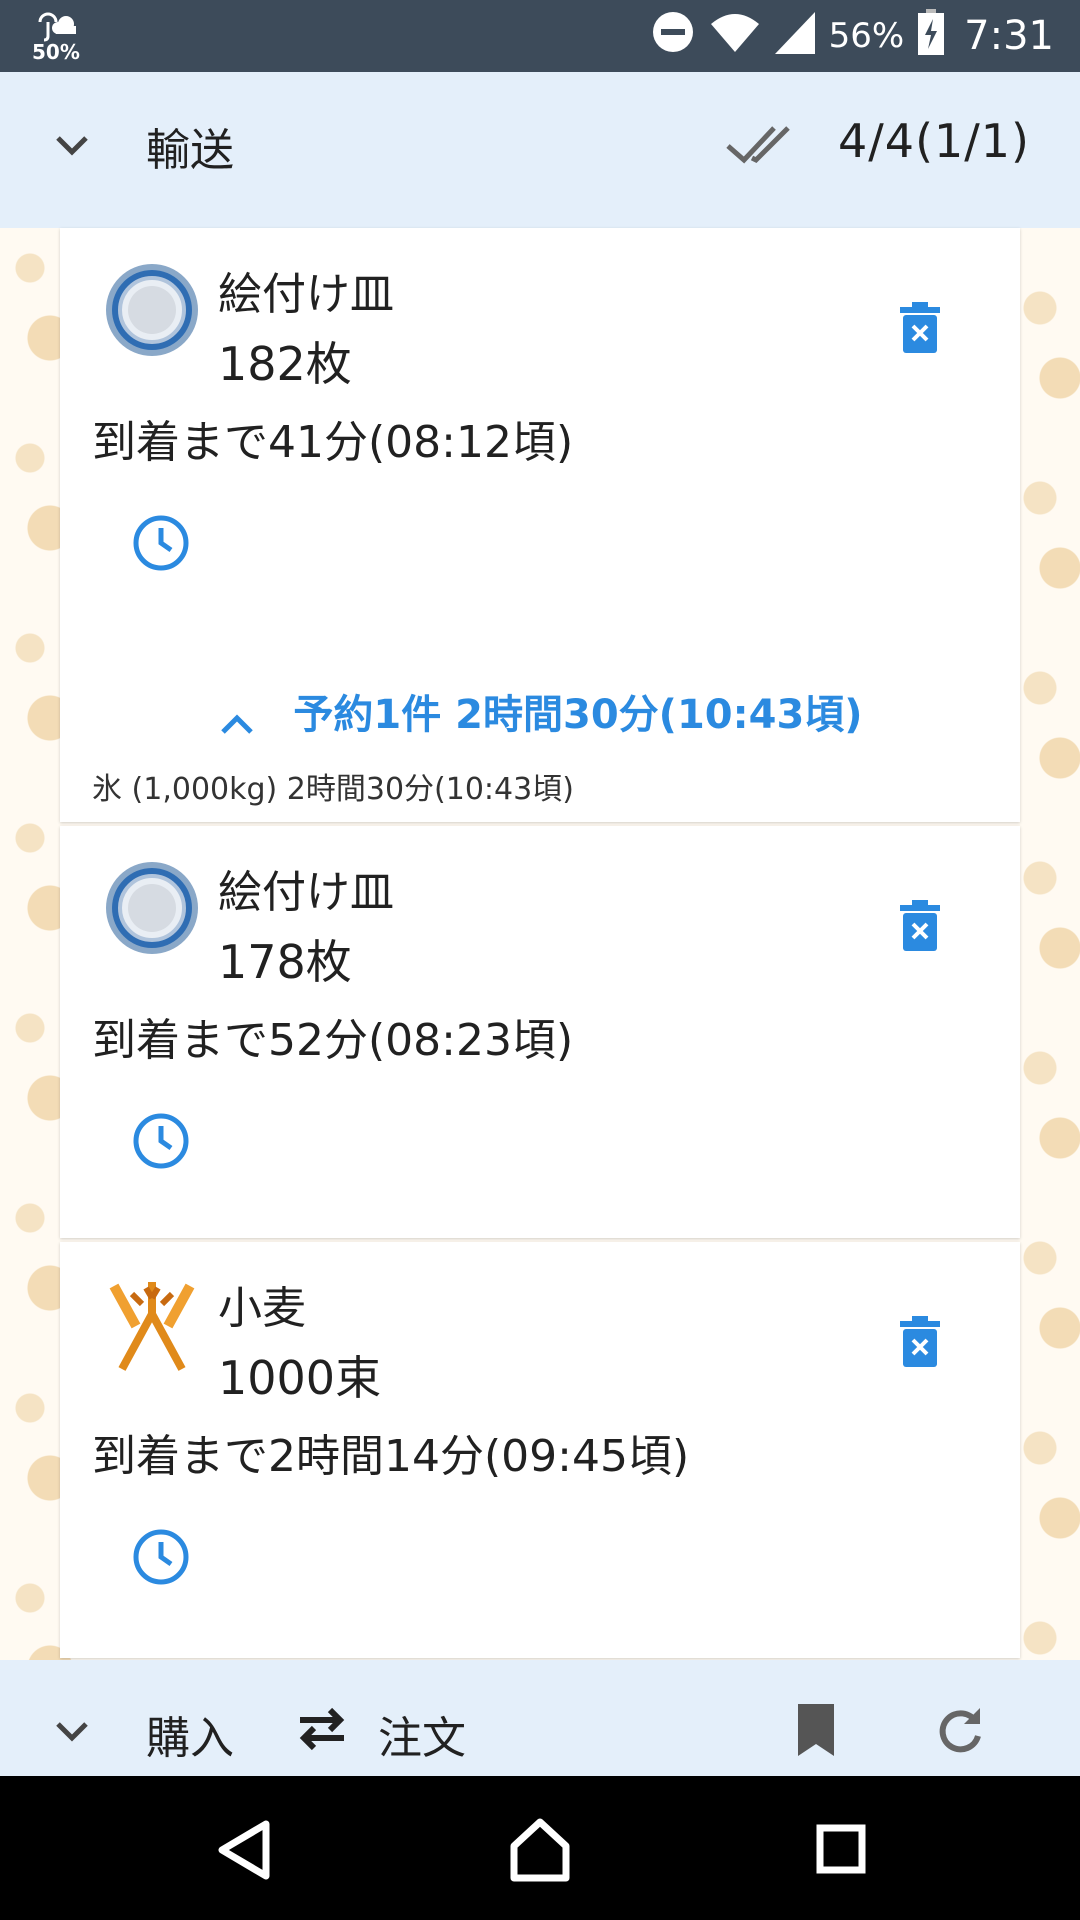  What do you see at coordinates (300, 1378) in the screenshot?
I see `item-quantity: 1000束` at bounding box center [300, 1378].